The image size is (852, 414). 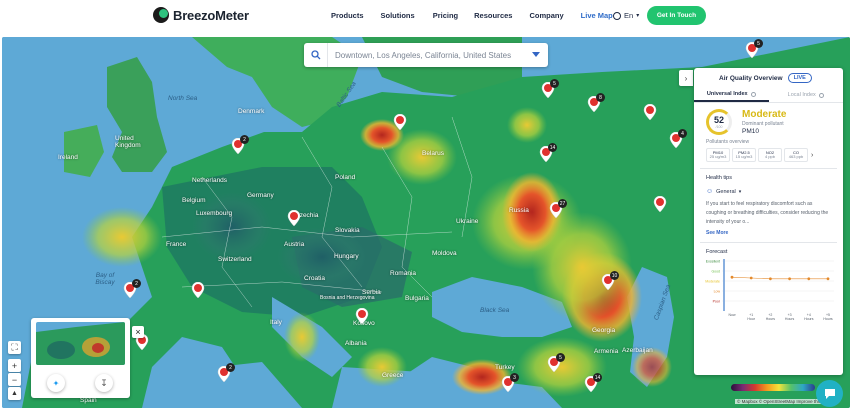 I want to click on aqi-station-pin: 10, so click(x=610, y=281).